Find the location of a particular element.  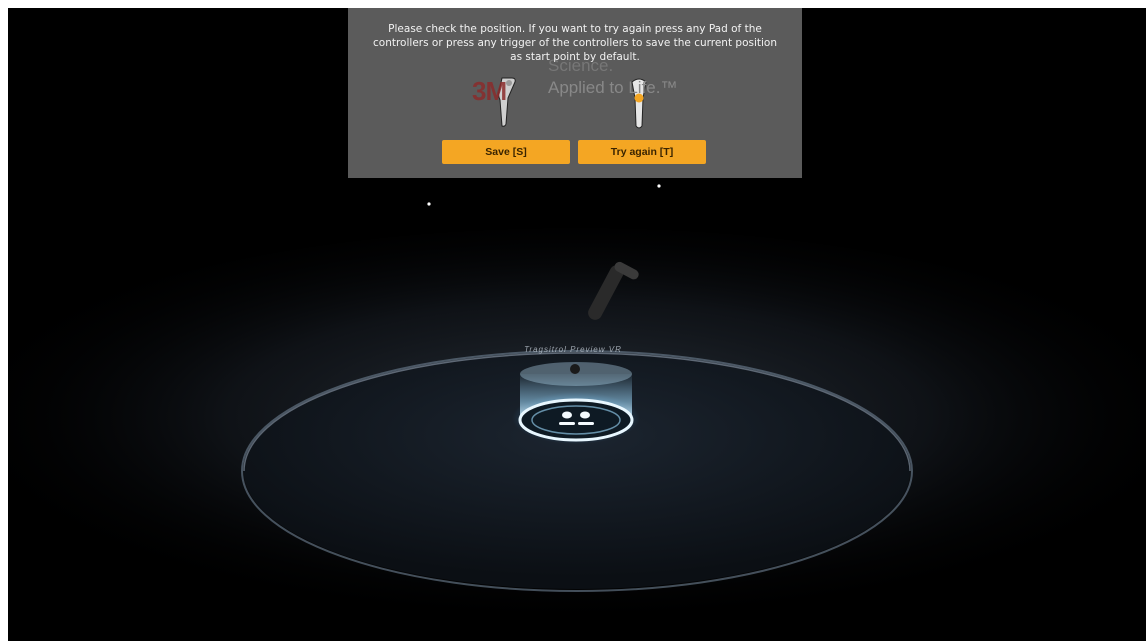

brand-logo: 3M is located at coordinates (489, 91).